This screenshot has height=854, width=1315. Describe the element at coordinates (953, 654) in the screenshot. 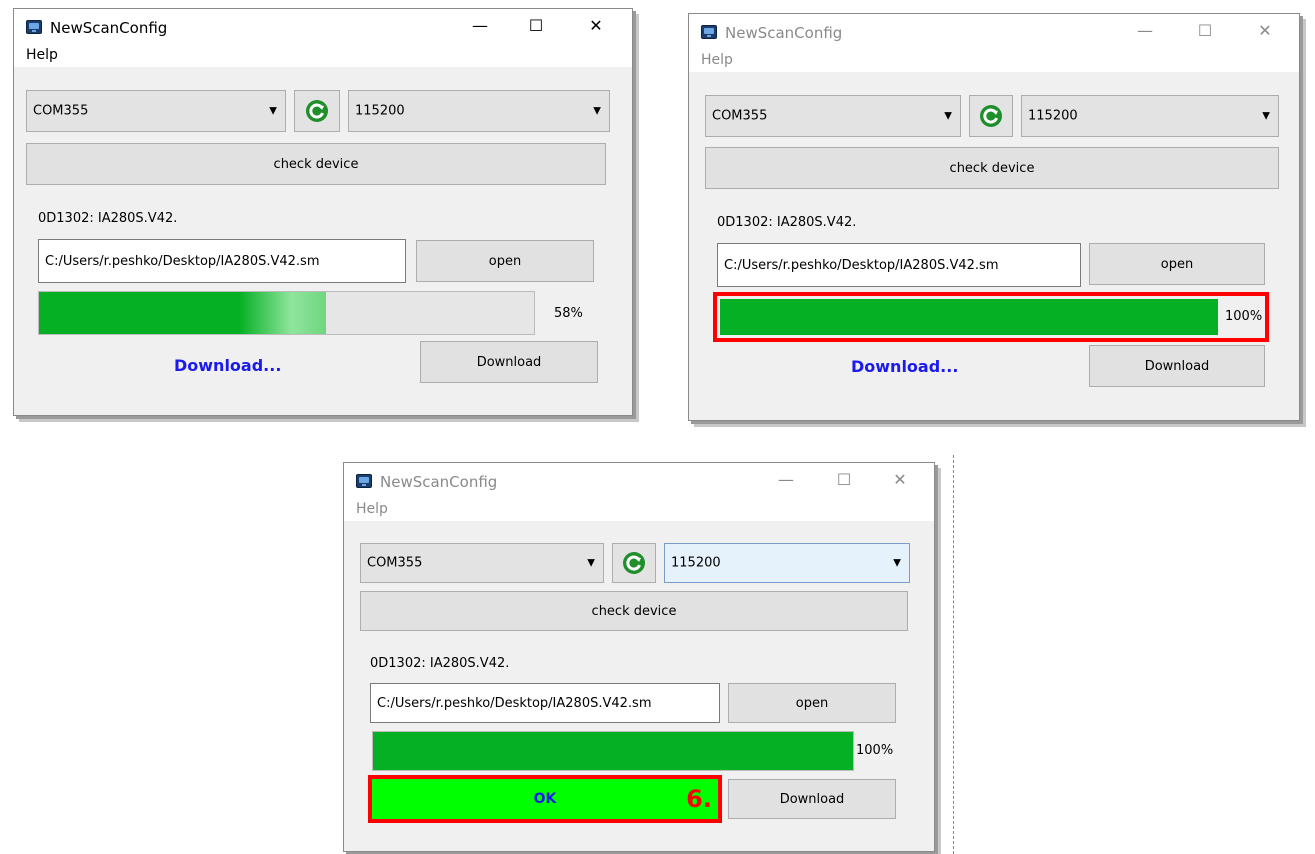

I see `separator-line` at that location.